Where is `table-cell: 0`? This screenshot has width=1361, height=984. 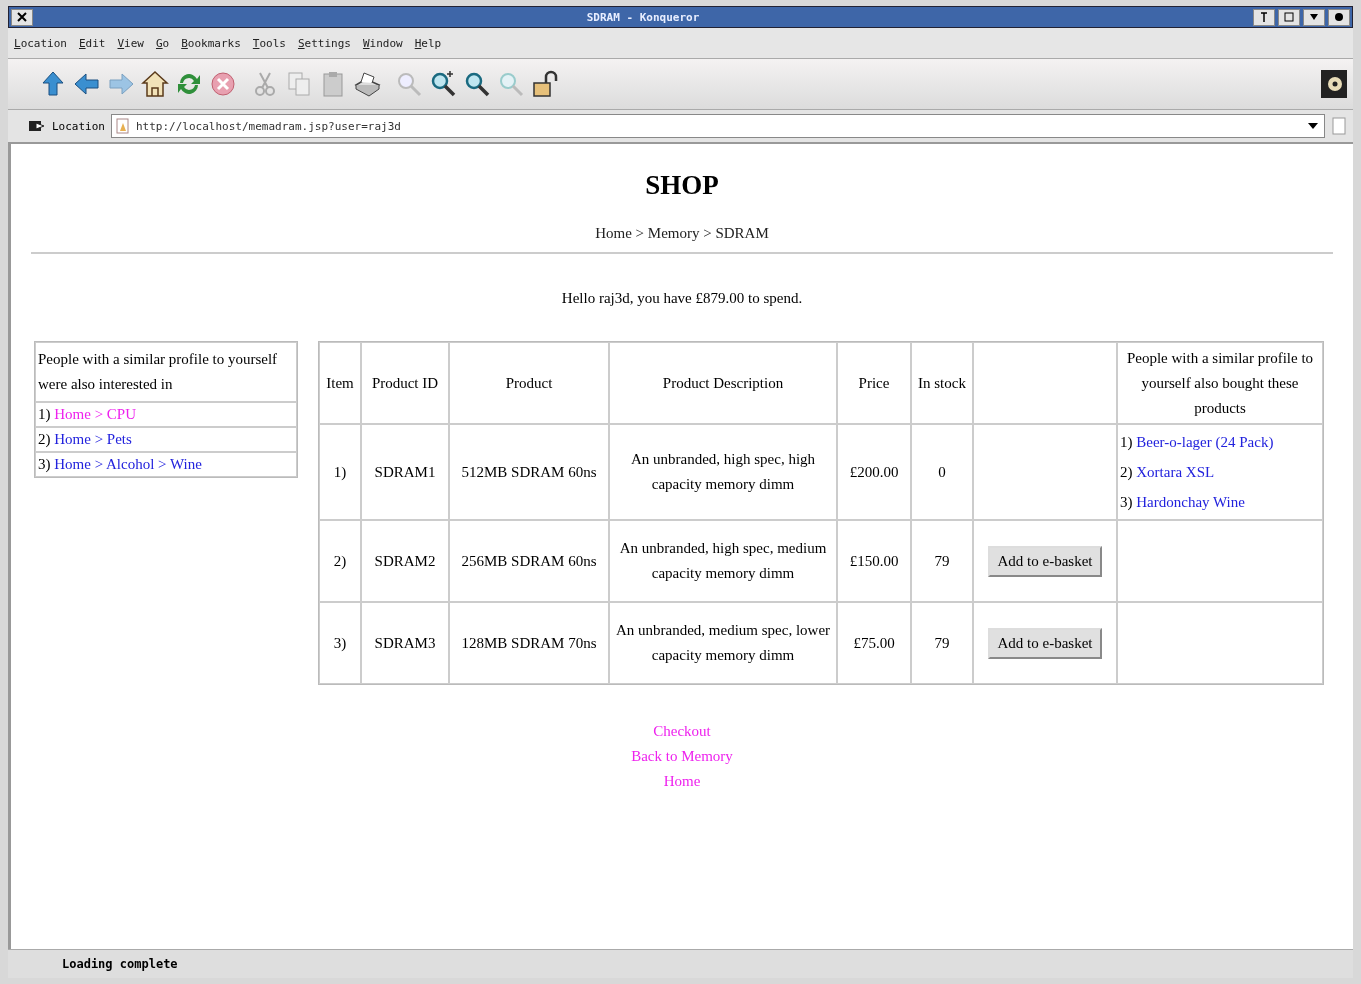
table-cell: 0 is located at coordinates (942, 471).